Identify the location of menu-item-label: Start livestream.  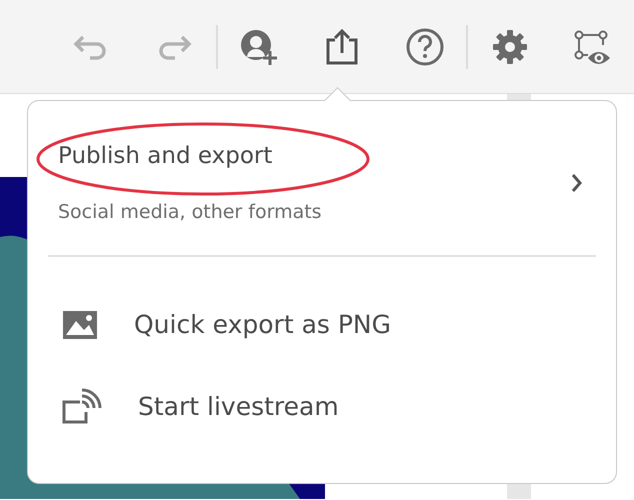
(238, 406).